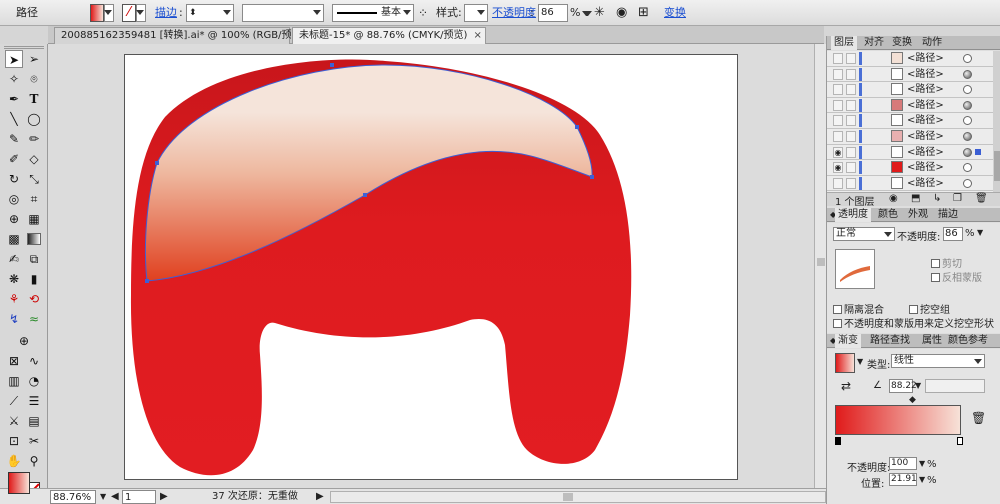  What do you see at coordinates (24, 341) in the screenshot?
I see `artboard-crosshair-icon: ⊕` at bounding box center [24, 341].